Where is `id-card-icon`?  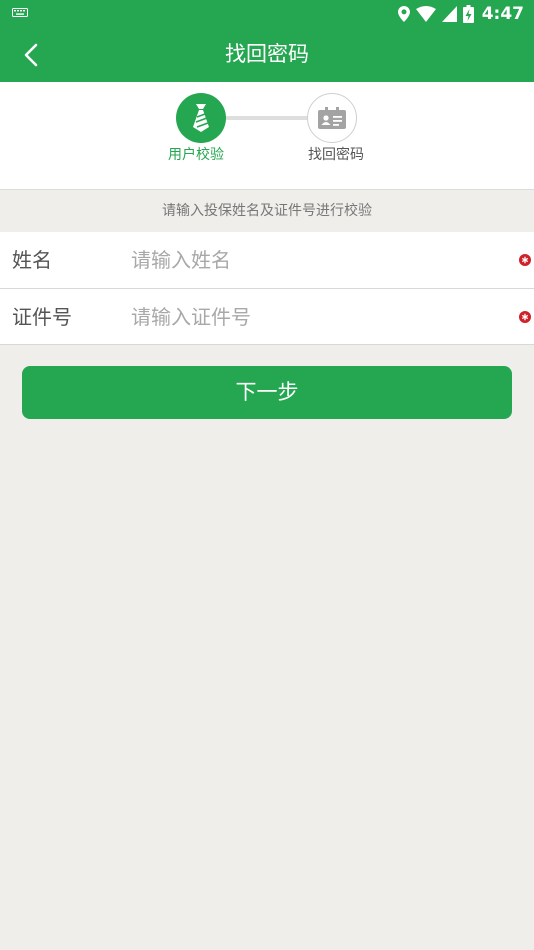
id-card-icon is located at coordinates (332, 118).